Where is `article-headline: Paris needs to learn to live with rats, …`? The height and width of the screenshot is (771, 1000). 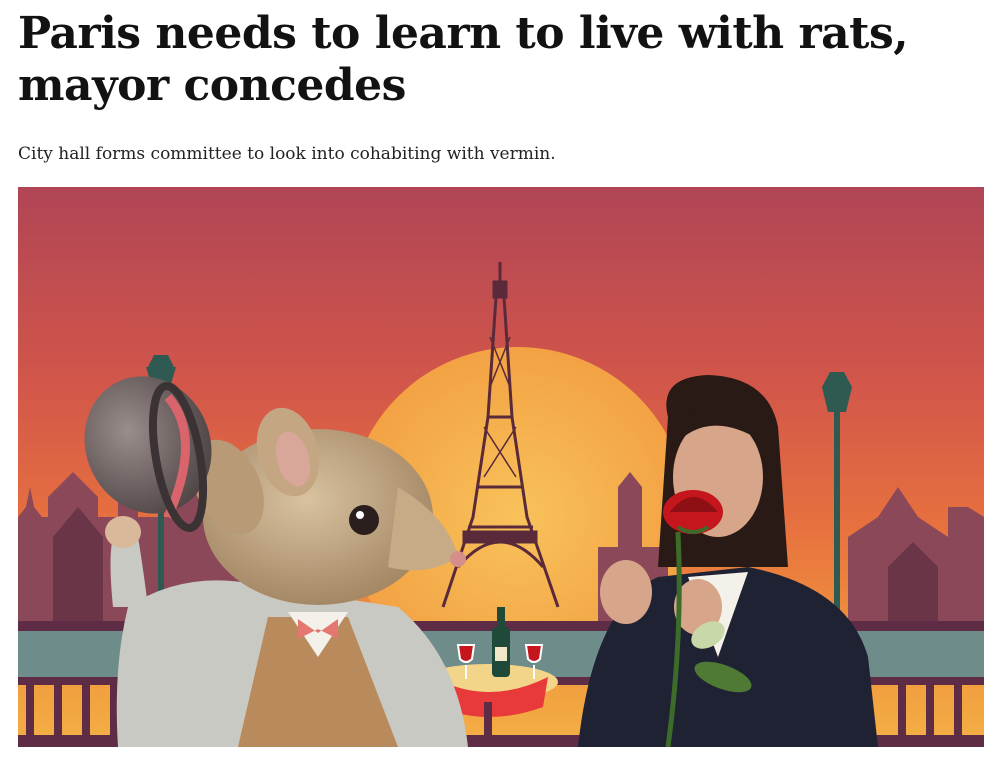 article-headline: Paris needs to learn to live with rats, … is located at coordinates (463, 59).